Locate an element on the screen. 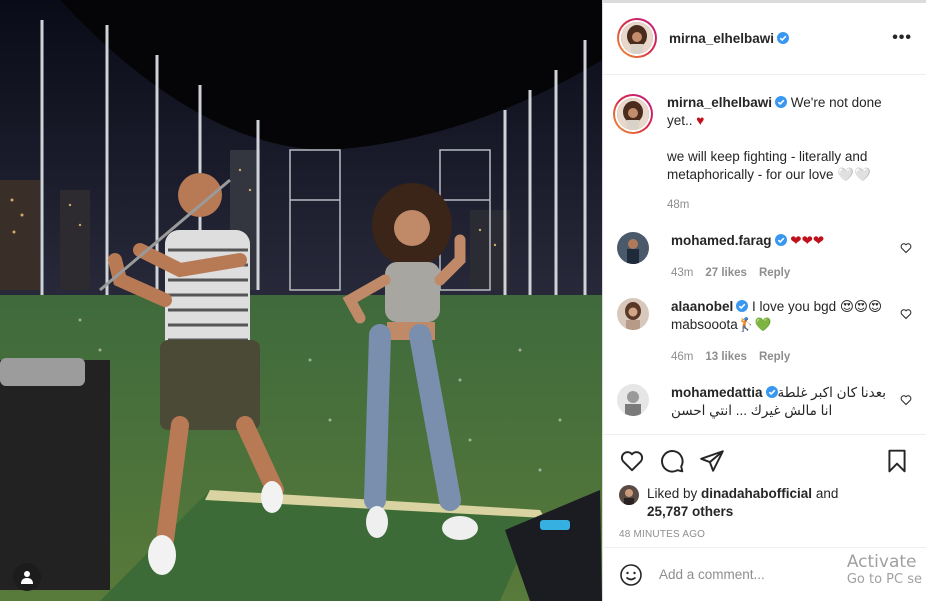 This screenshot has width=926, height=601. add-comment-bar is located at coordinates (764, 574).